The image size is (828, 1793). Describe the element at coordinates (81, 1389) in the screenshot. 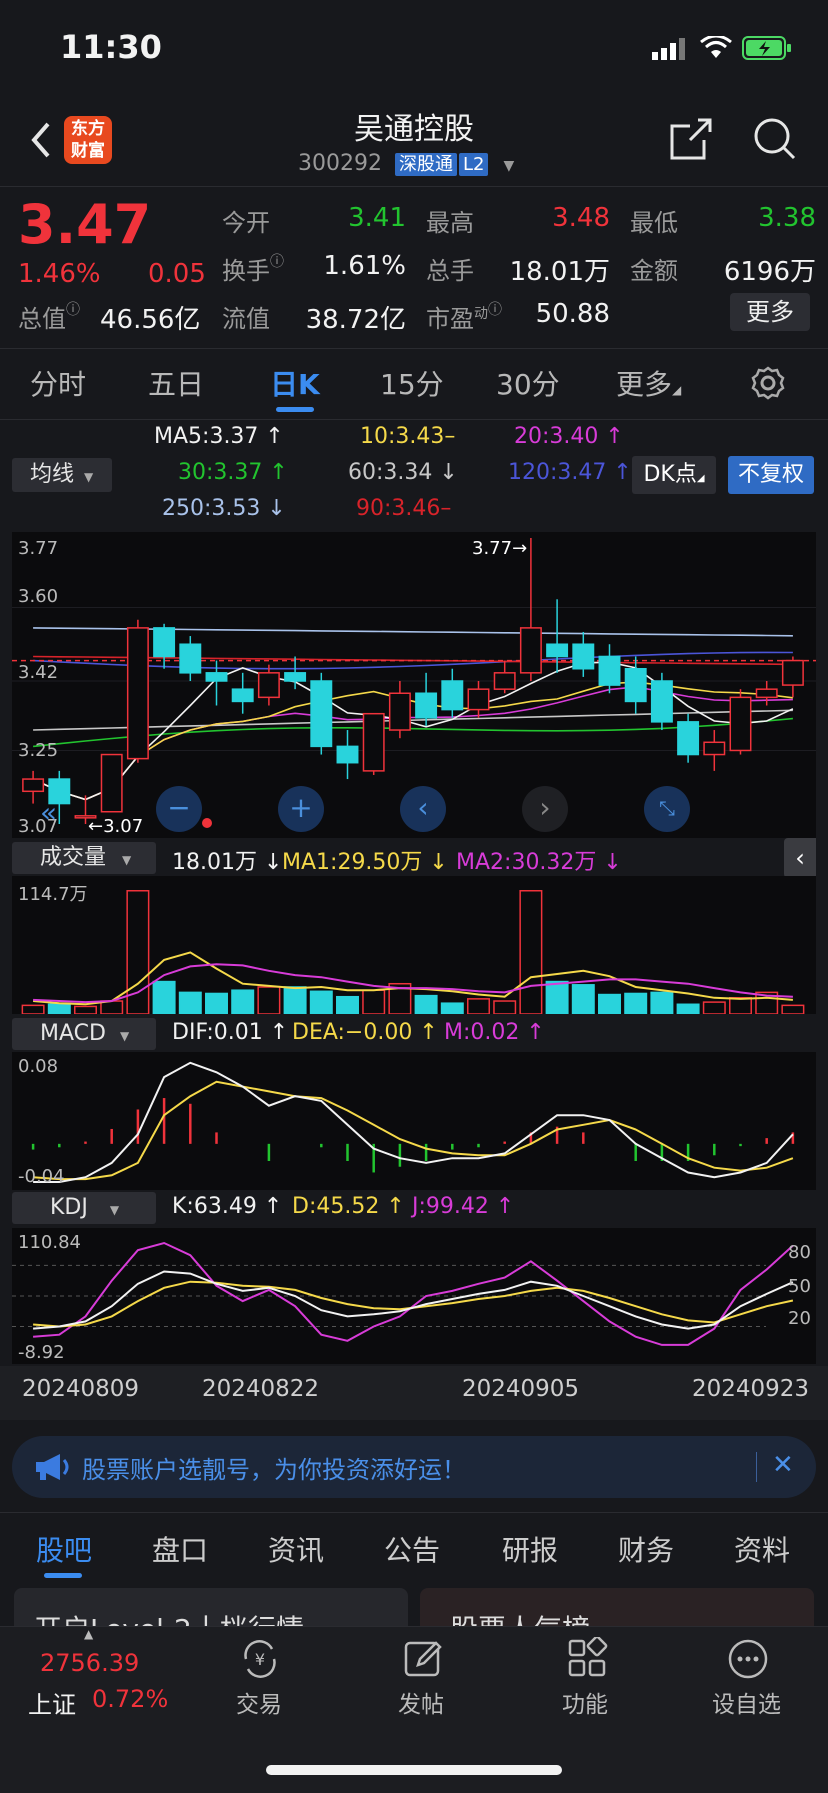

I see `date-label: 20240809` at that location.